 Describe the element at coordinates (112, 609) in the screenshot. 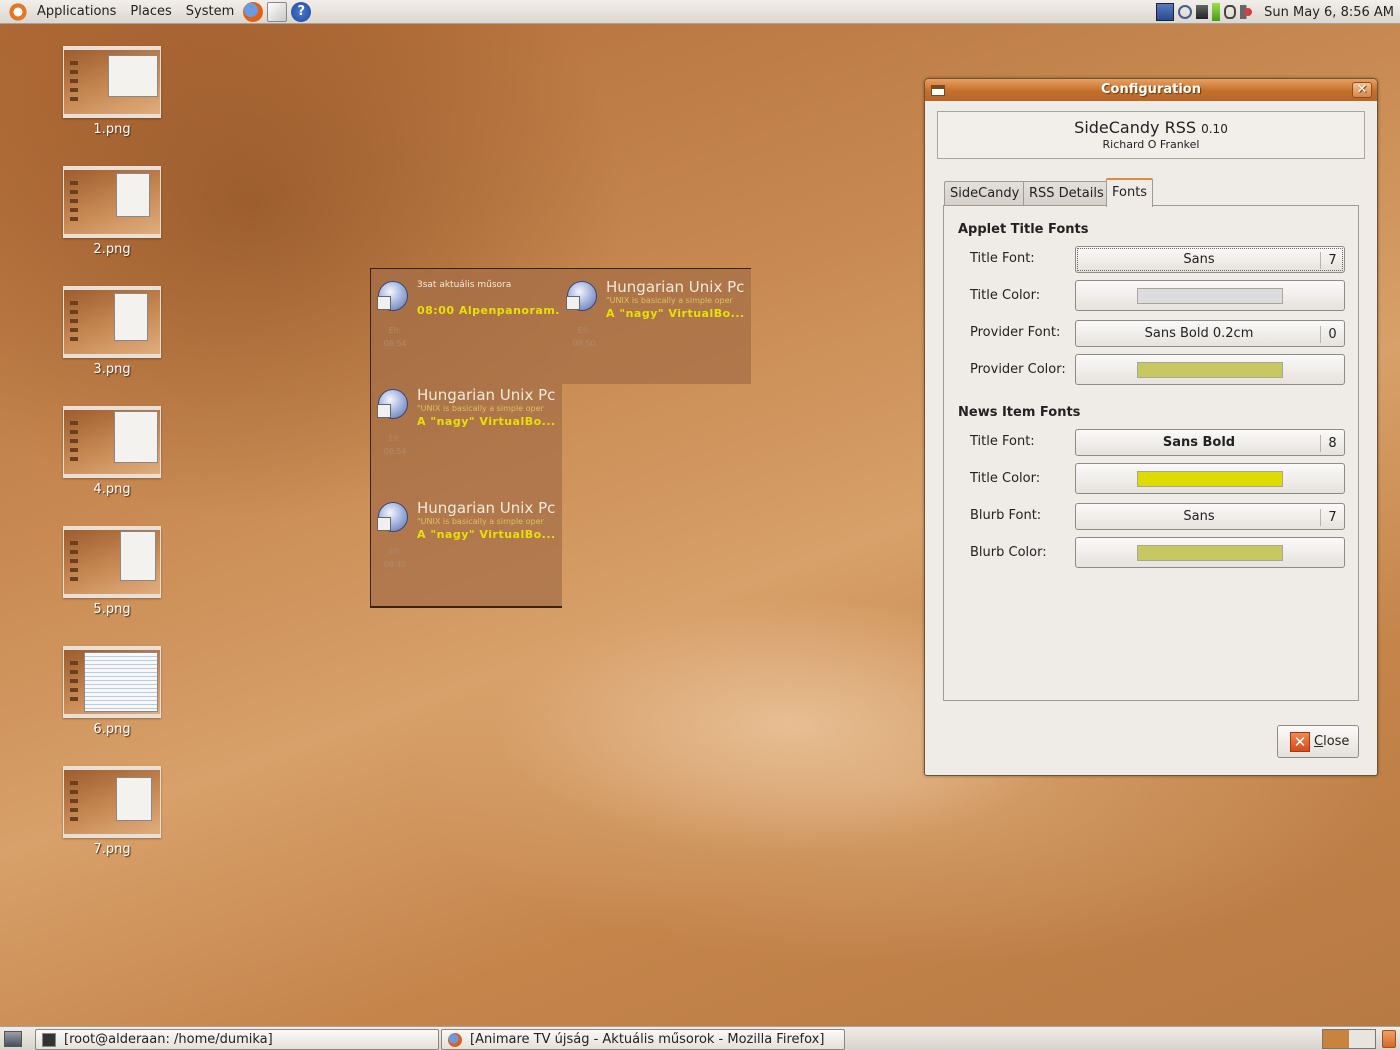

I see `desktop-icon-label: 5.png` at that location.